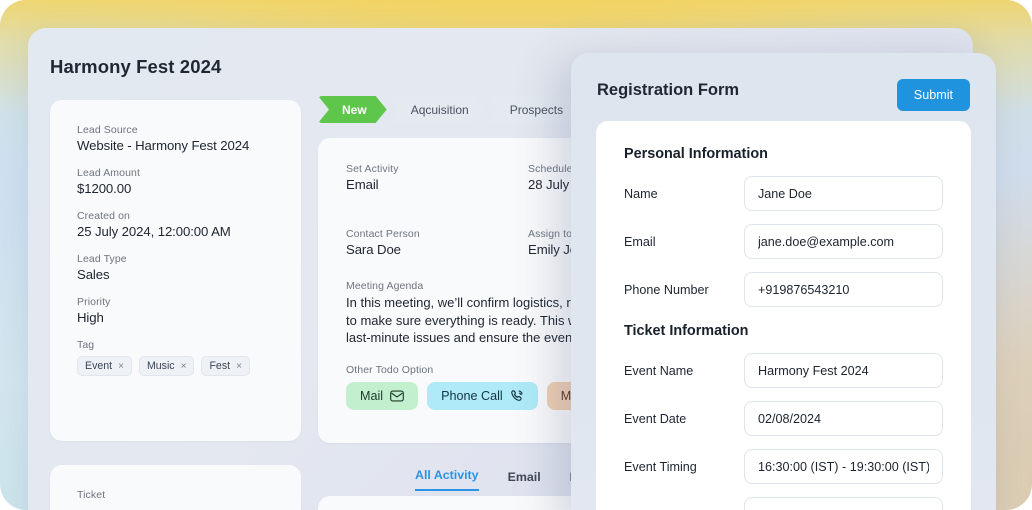 The width and height of the screenshot is (1032, 510). I want to click on next-field-input, so click(843, 503).